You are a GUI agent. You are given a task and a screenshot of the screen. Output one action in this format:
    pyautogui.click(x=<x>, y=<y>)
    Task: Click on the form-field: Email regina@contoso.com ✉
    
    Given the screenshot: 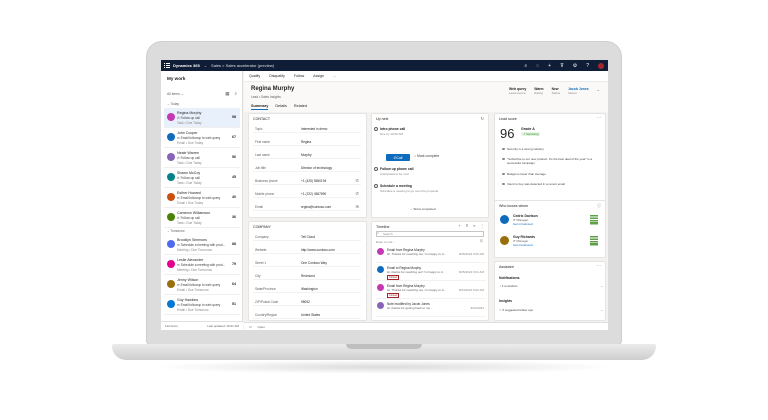 What is the action you would take?
    pyautogui.click(x=307, y=206)
    